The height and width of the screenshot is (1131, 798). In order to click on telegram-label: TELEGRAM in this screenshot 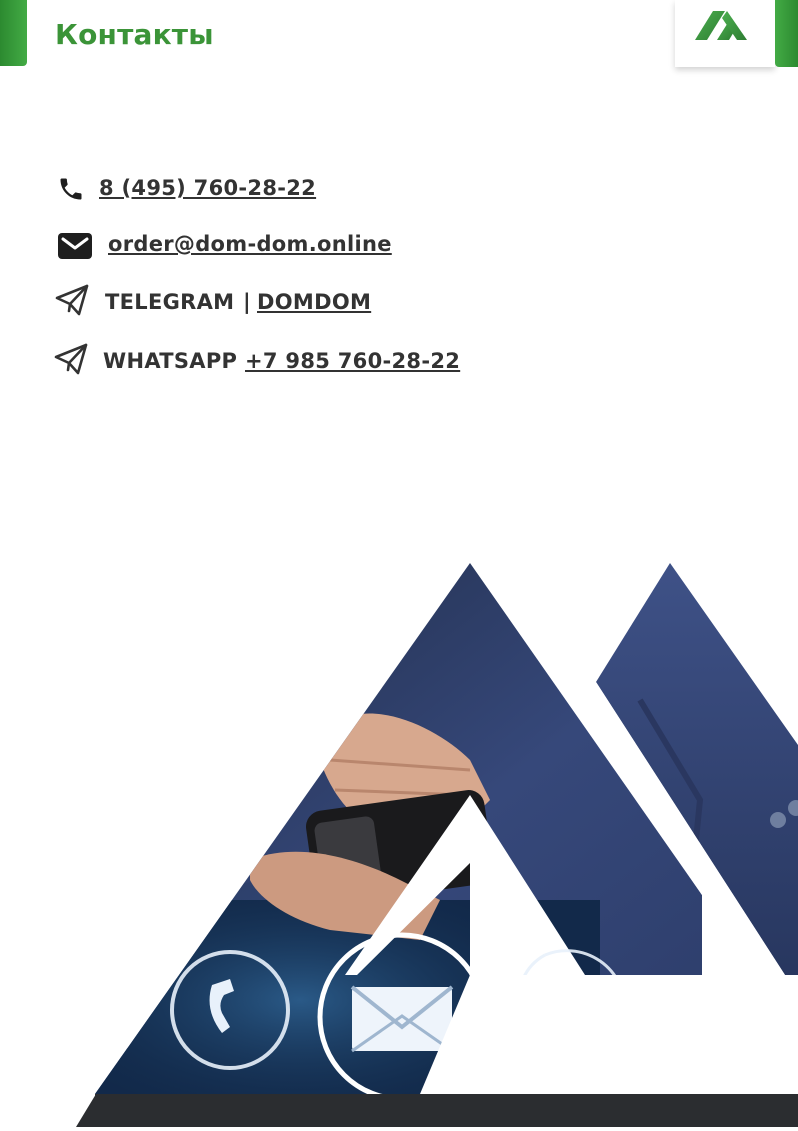, I will do `click(170, 302)`.